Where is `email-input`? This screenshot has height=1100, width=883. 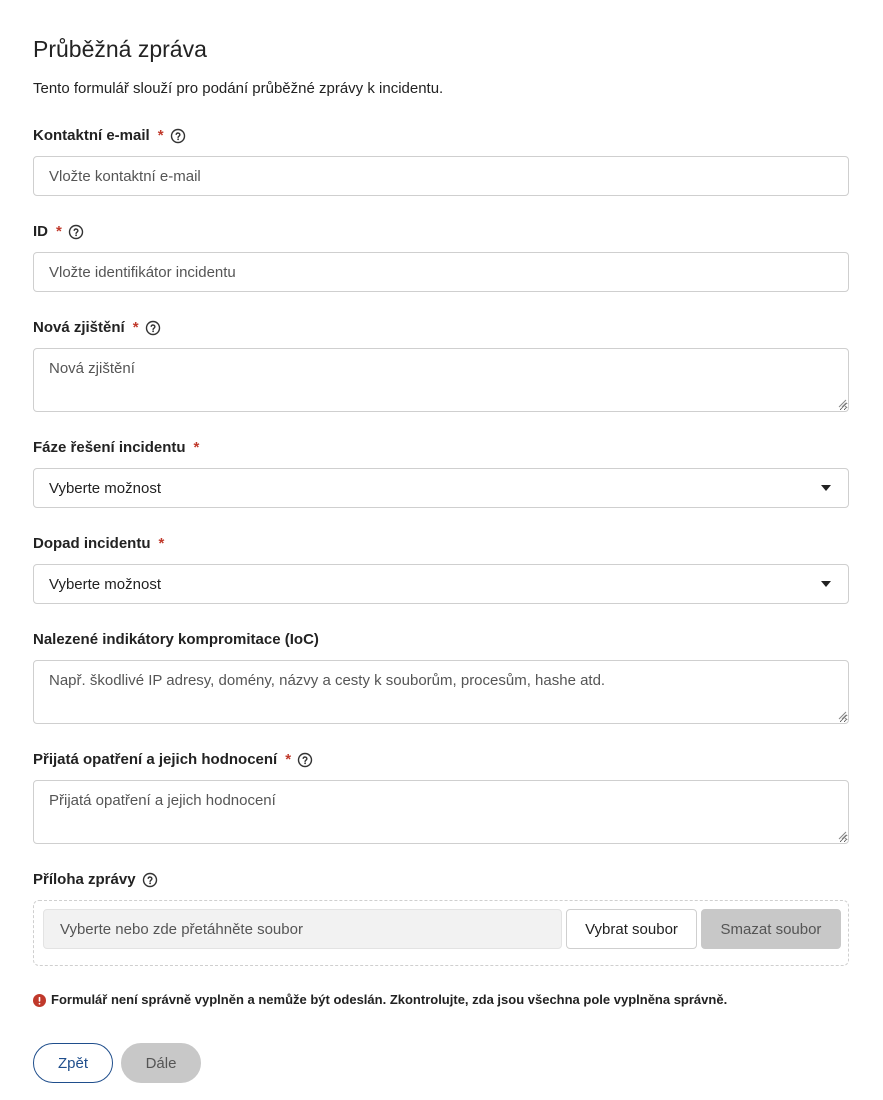 email-input is located at coordinates (441, 176).